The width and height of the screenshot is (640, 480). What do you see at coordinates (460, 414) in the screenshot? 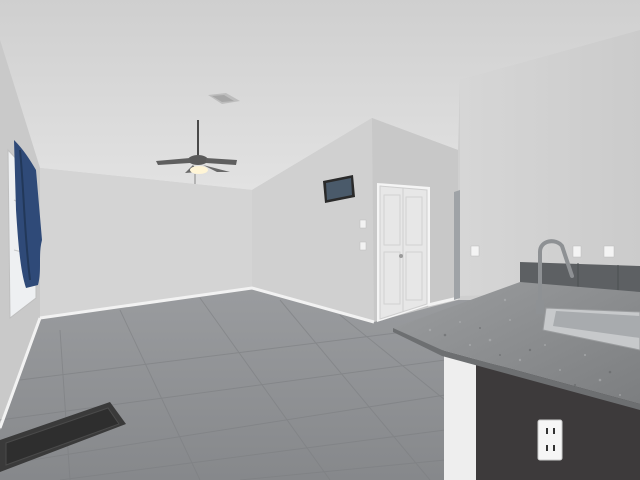
I see `island-end-panel` at bounding box center [460, 414].